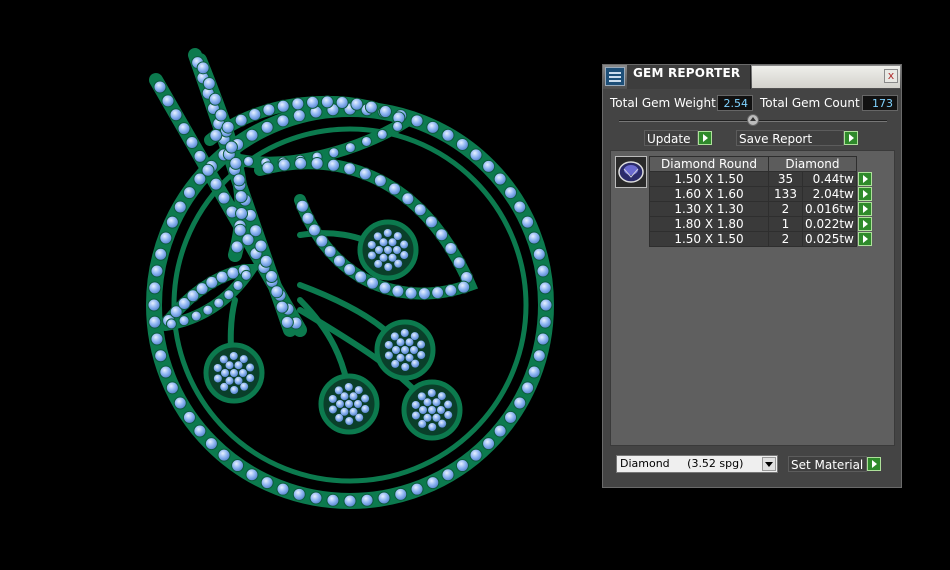 Image resolution: width=950 pixels, height=570 pixels. What do you see at coordinates (785, 179) in the screenshot?
I see `gem-count: 35` at bounding box center [785, 179].